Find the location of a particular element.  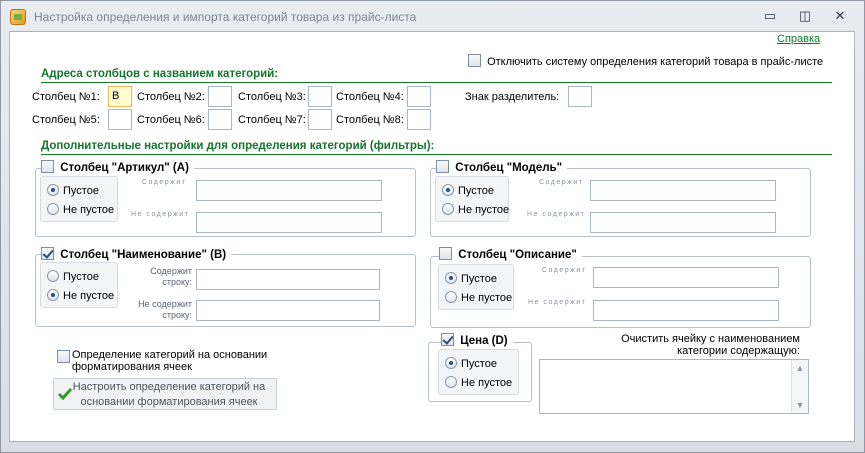

disable-system-checkbox is located at coordinates (474, 60).